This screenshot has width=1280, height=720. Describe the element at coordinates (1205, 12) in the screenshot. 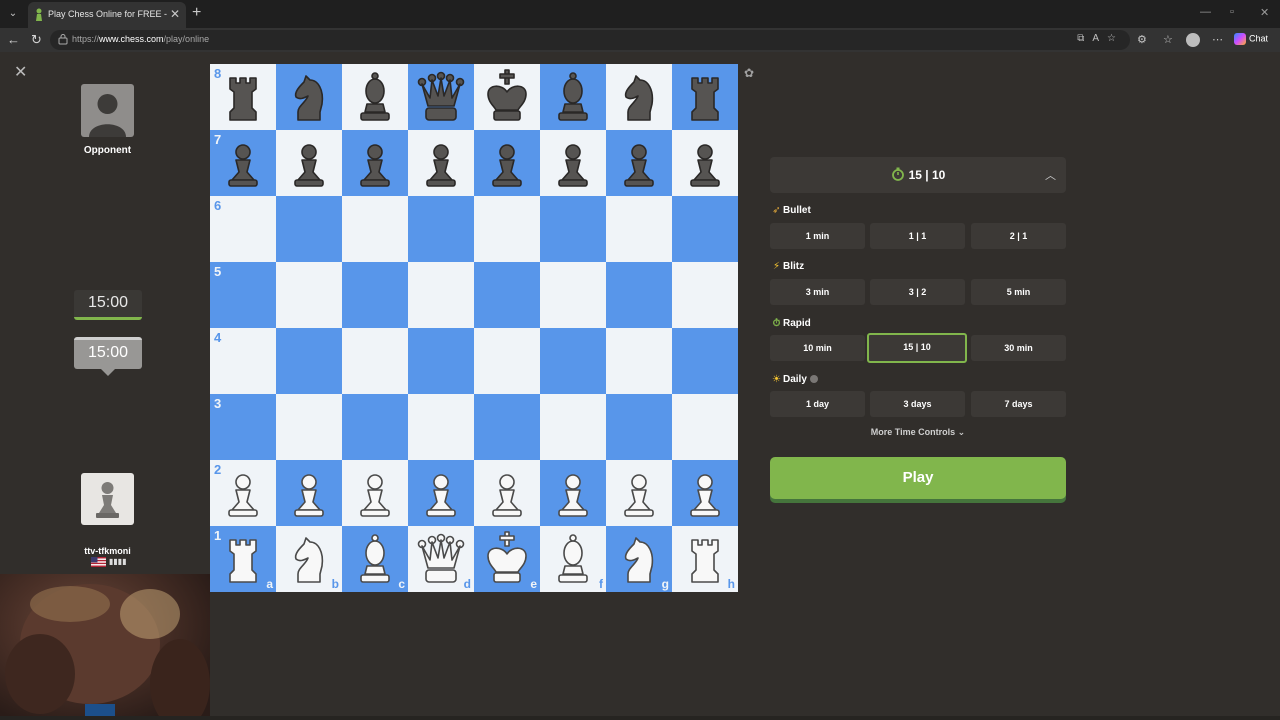

I see `minimize-icon: —` at that location.